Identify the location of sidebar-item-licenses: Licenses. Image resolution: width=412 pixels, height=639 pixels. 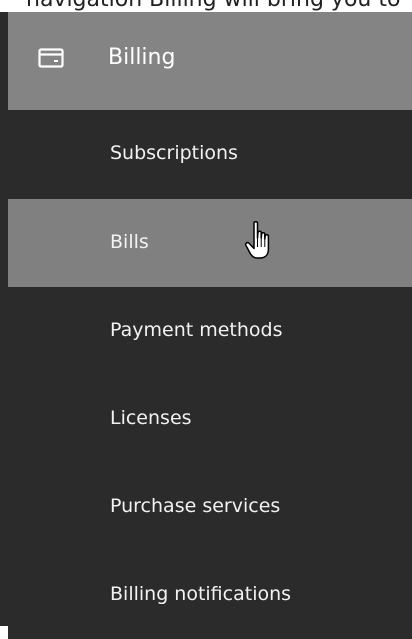
(210, 419).